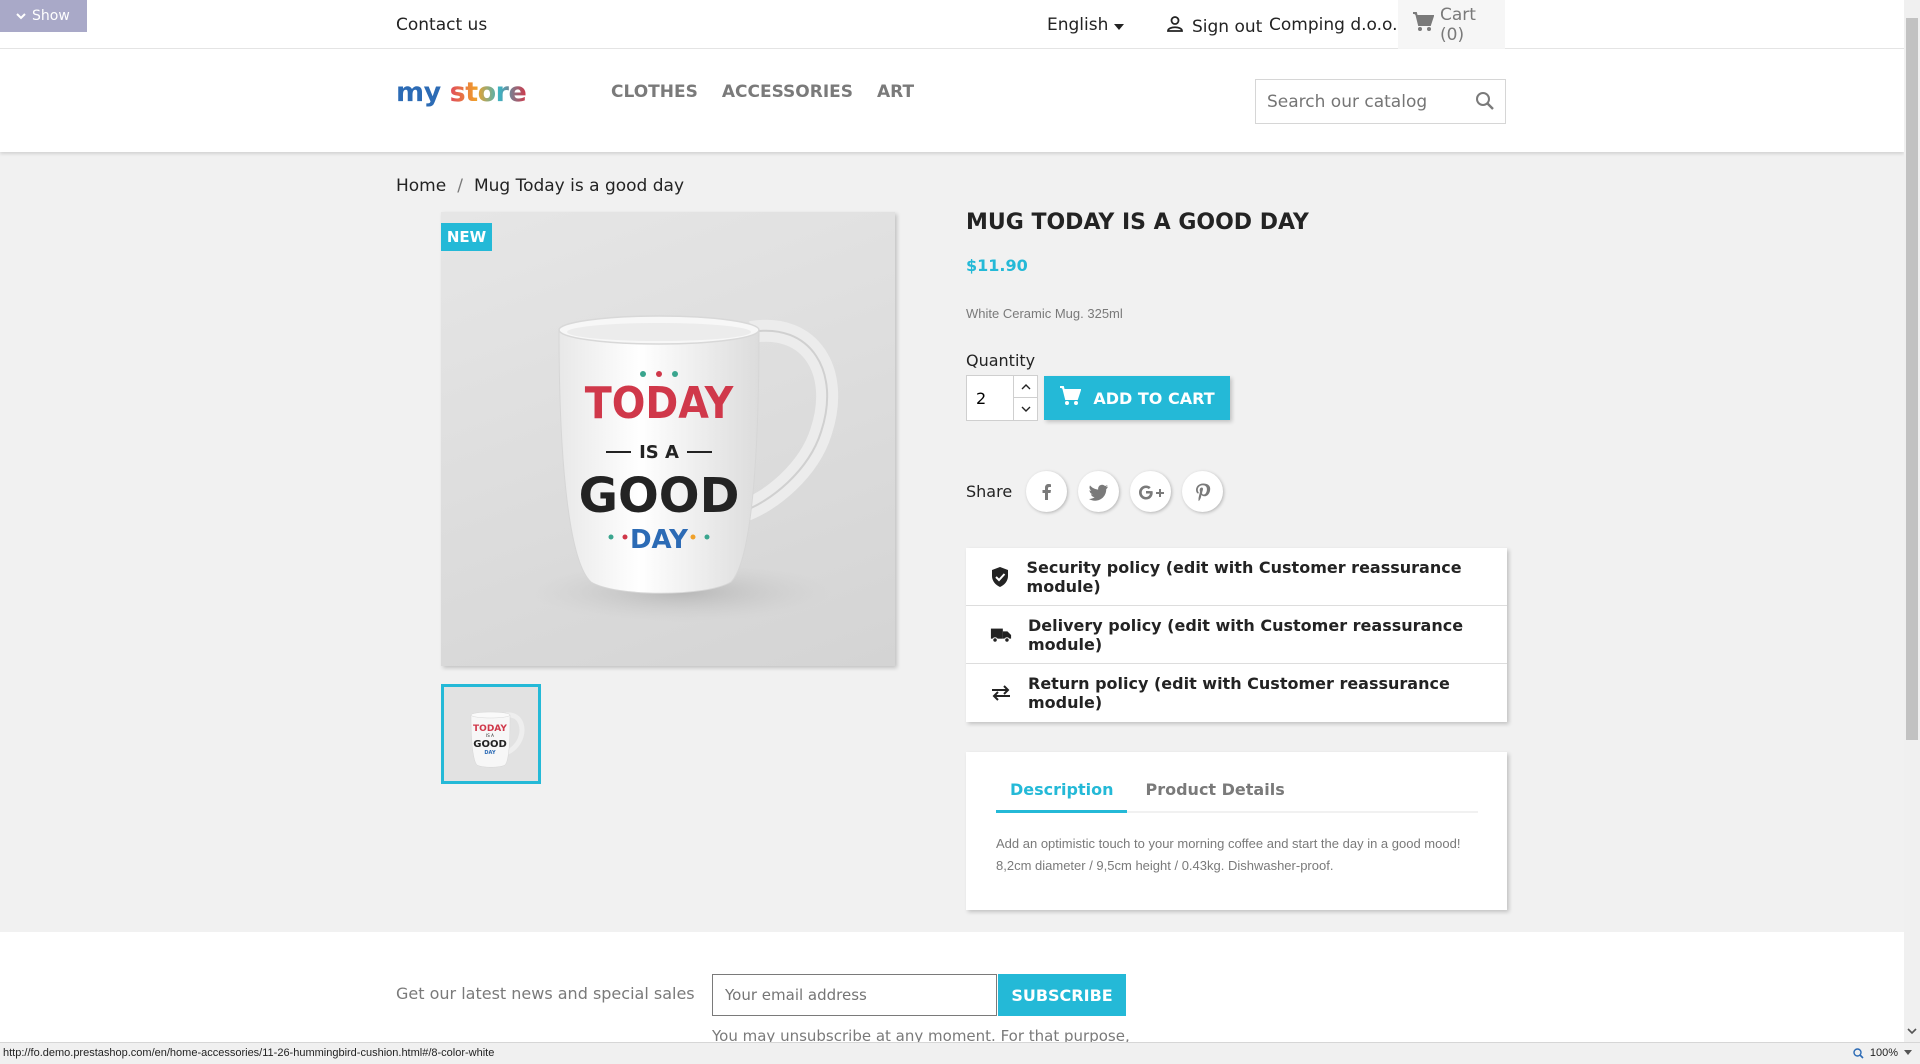  Describe the element at coordinates (441, 25) in the screenshot. I see `contact-us-link: Contact us` at that location.